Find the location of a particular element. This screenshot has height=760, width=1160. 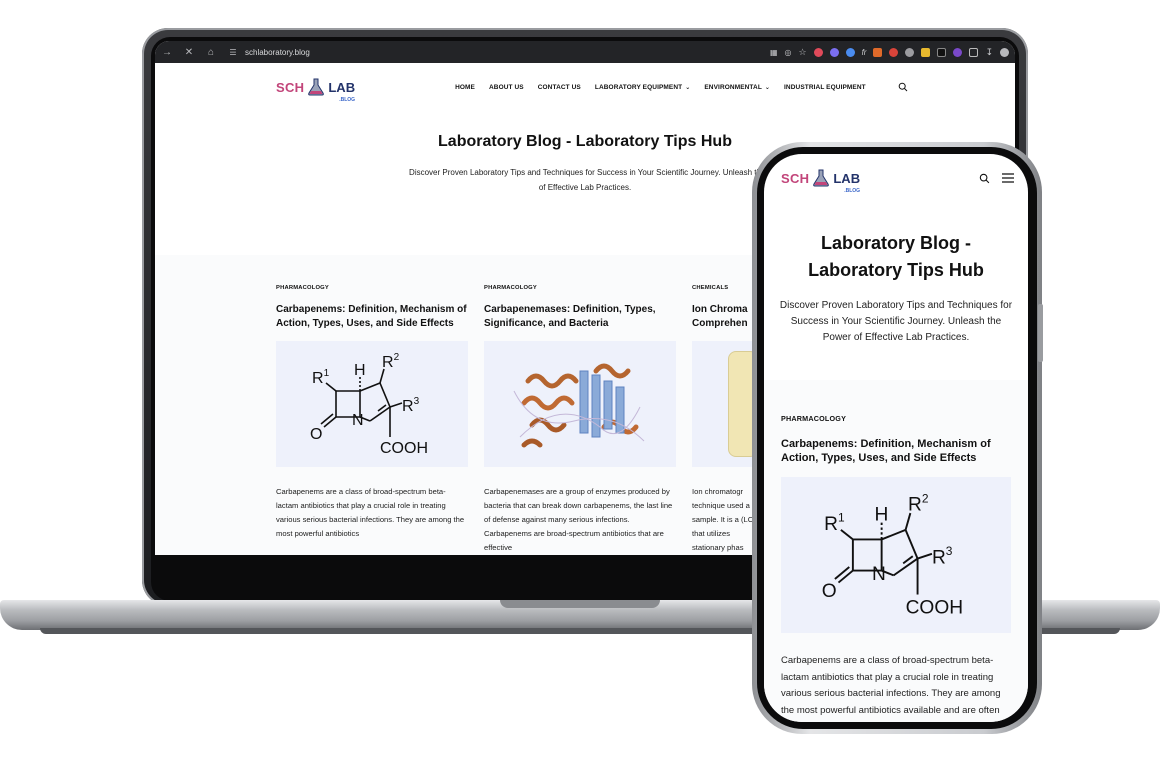

laptop-notch is located at coordinates (580, 604).